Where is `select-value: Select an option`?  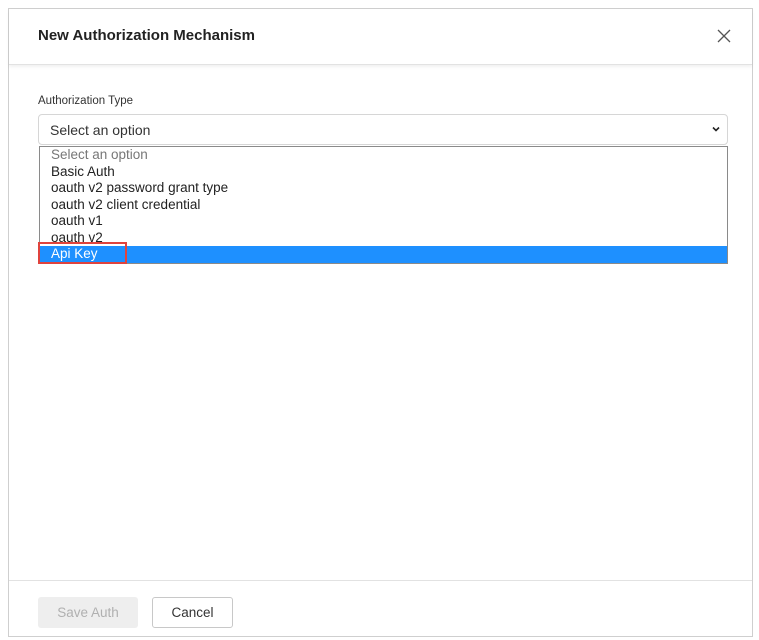 select-value: Select an option is located at coordinates (100, 130).